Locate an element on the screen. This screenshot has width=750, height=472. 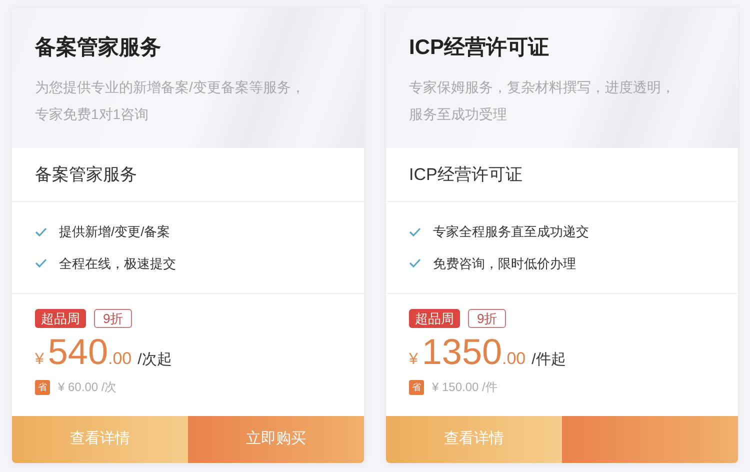
feature-text: 提供新增/变更/备案 is located at coordinates (114, 232).